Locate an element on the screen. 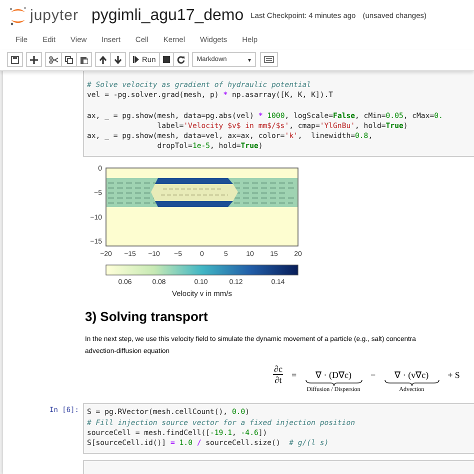 The height and width of the screenshot is (474, 474). equation-term: + S is located at coordinates (454, 375).